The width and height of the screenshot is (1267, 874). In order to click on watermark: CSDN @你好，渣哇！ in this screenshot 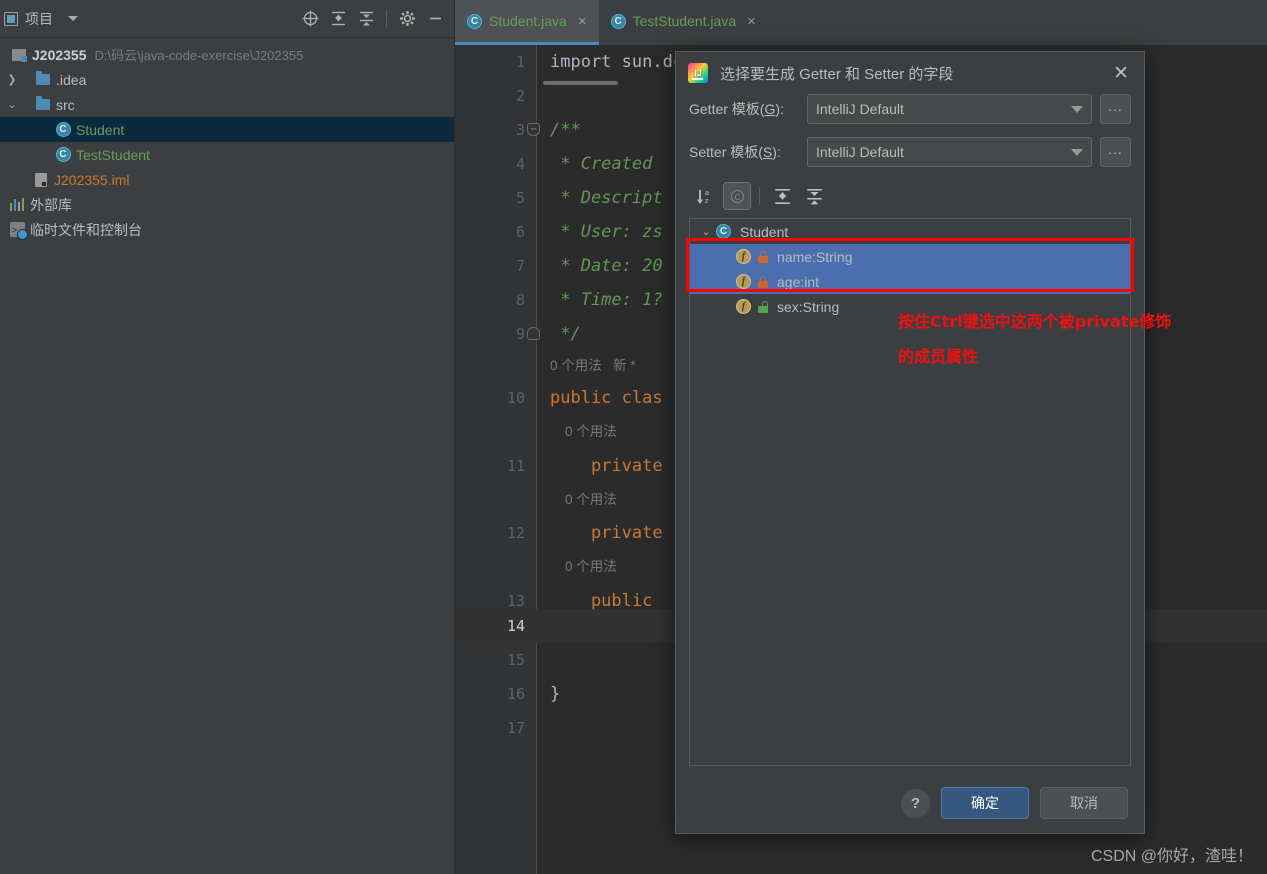, I will do `click(1171, 856)`.